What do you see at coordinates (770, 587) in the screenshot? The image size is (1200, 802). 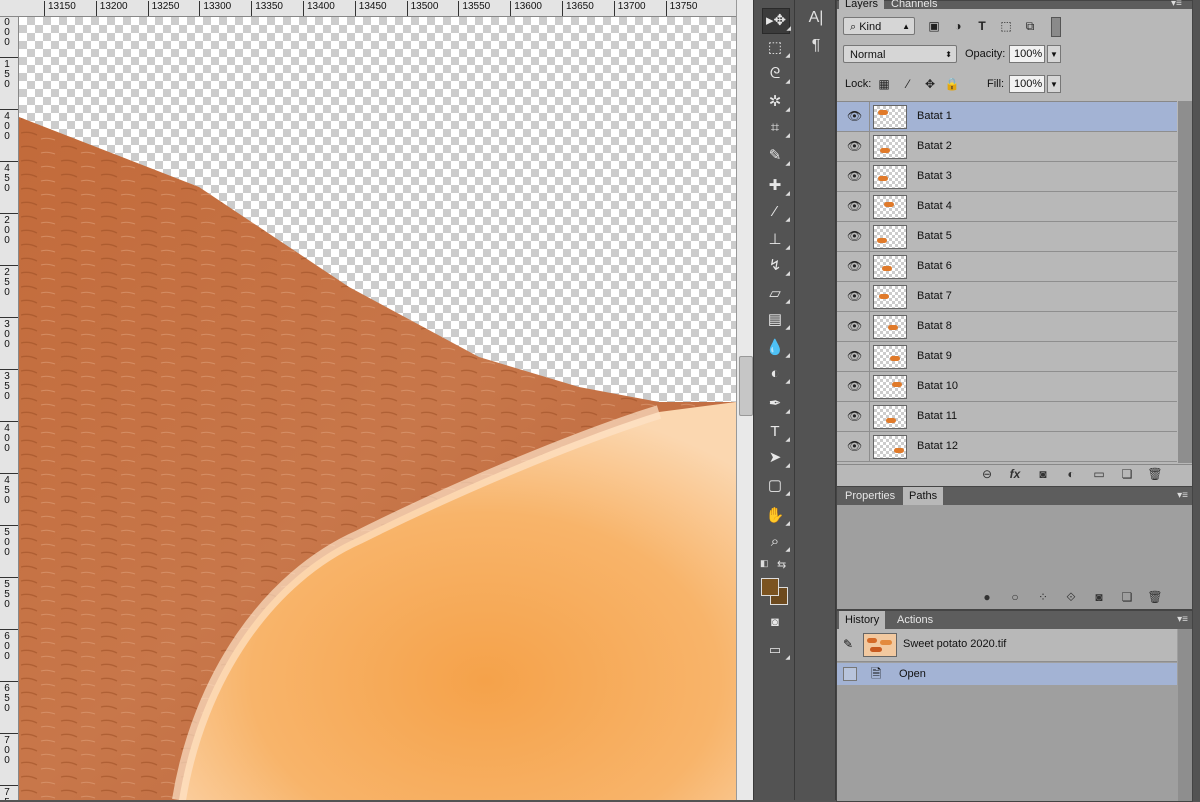 I see `foreground-color-swatch` at bounding box center [770, 587].